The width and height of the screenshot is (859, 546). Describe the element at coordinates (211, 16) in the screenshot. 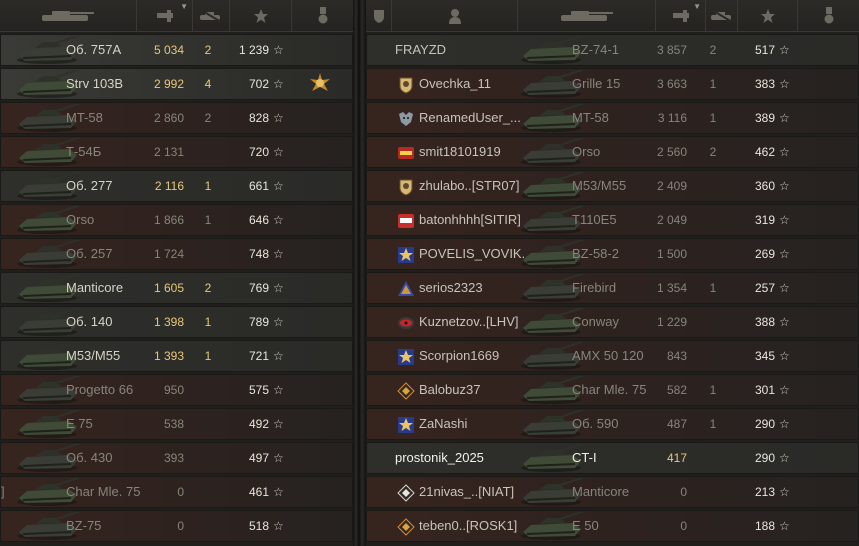

I see `column-kills-header` at that location.